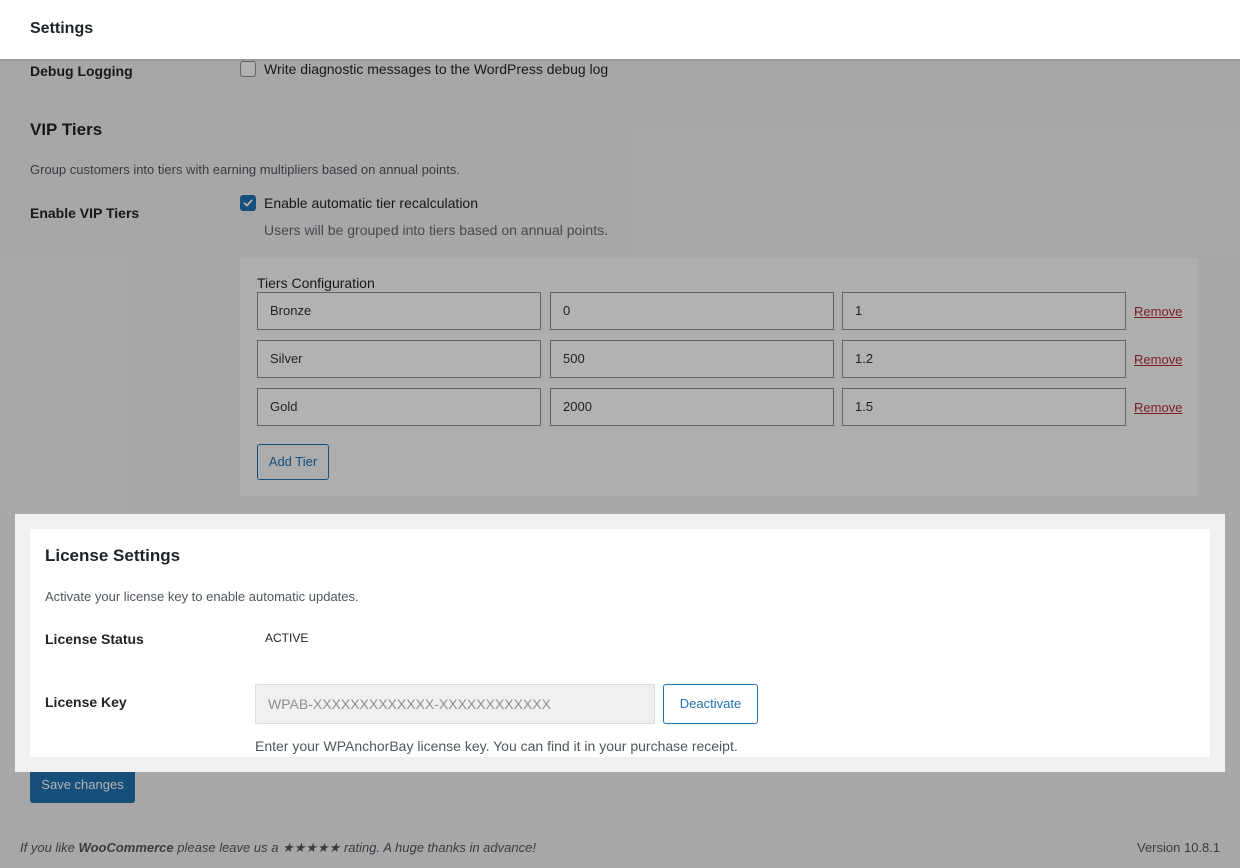  What do you see at coordinates (287, 638) in the screenshot?
I see `license-status-value: ACTIVE` at bounding box center [287, 638].